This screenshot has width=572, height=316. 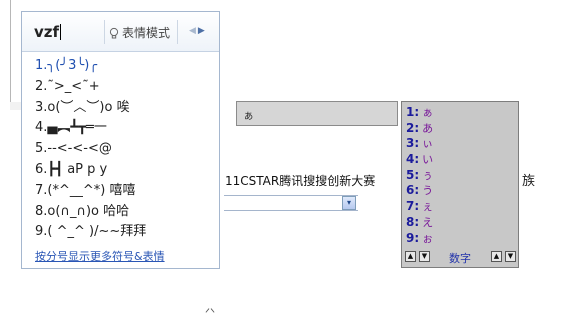 What do you see at coordinates (100, 256) in the screenshot?
I see `more-symbols-link: 按分号显示更多符号&表情` at bounding box center [100, 256].